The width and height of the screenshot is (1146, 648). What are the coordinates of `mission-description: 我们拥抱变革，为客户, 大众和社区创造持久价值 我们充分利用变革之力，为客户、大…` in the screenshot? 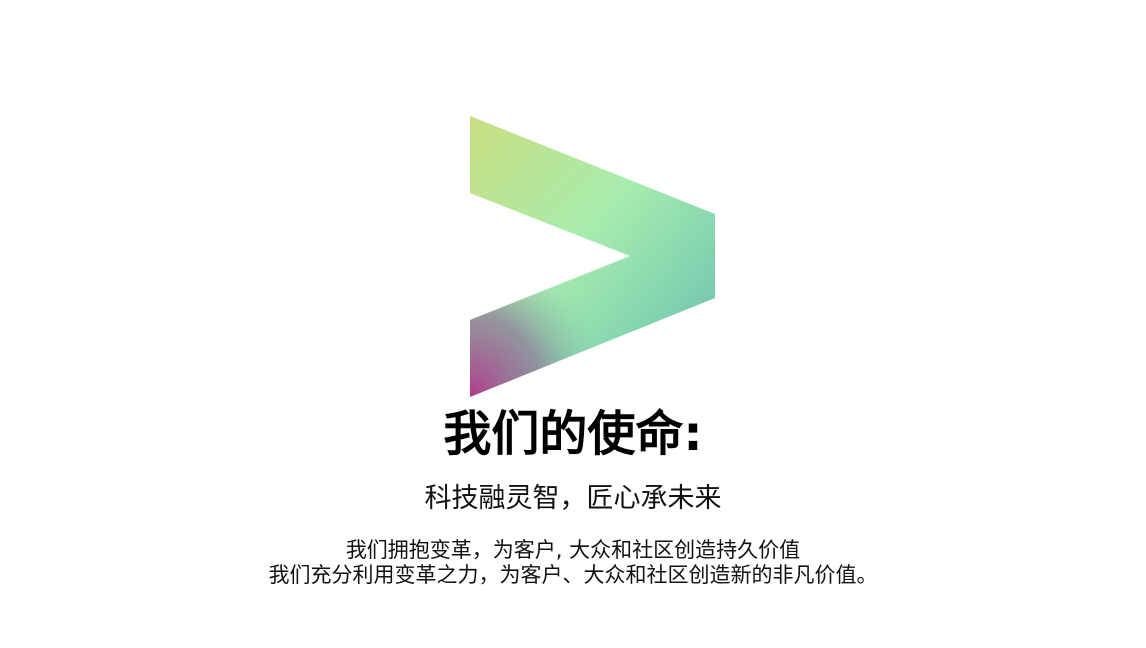 It's located at (573, 563).